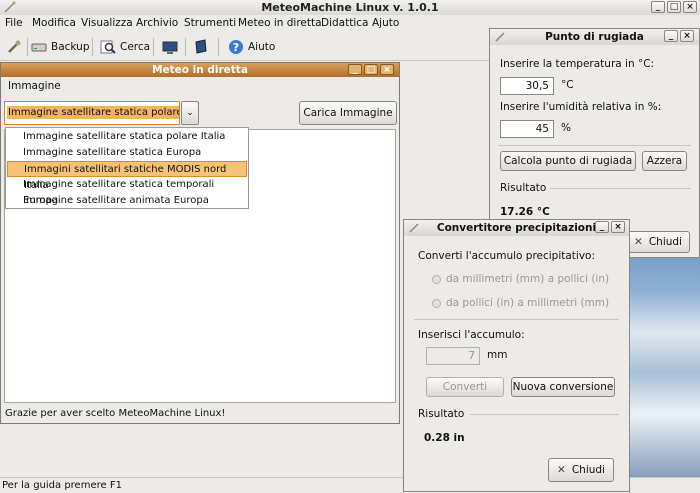 This screenshot has width=700, height=493. Describe the element at coordinates (594, 37) in the screenshot. I see `dewpoint-title: Punto di rugiada _ ×` at that location.